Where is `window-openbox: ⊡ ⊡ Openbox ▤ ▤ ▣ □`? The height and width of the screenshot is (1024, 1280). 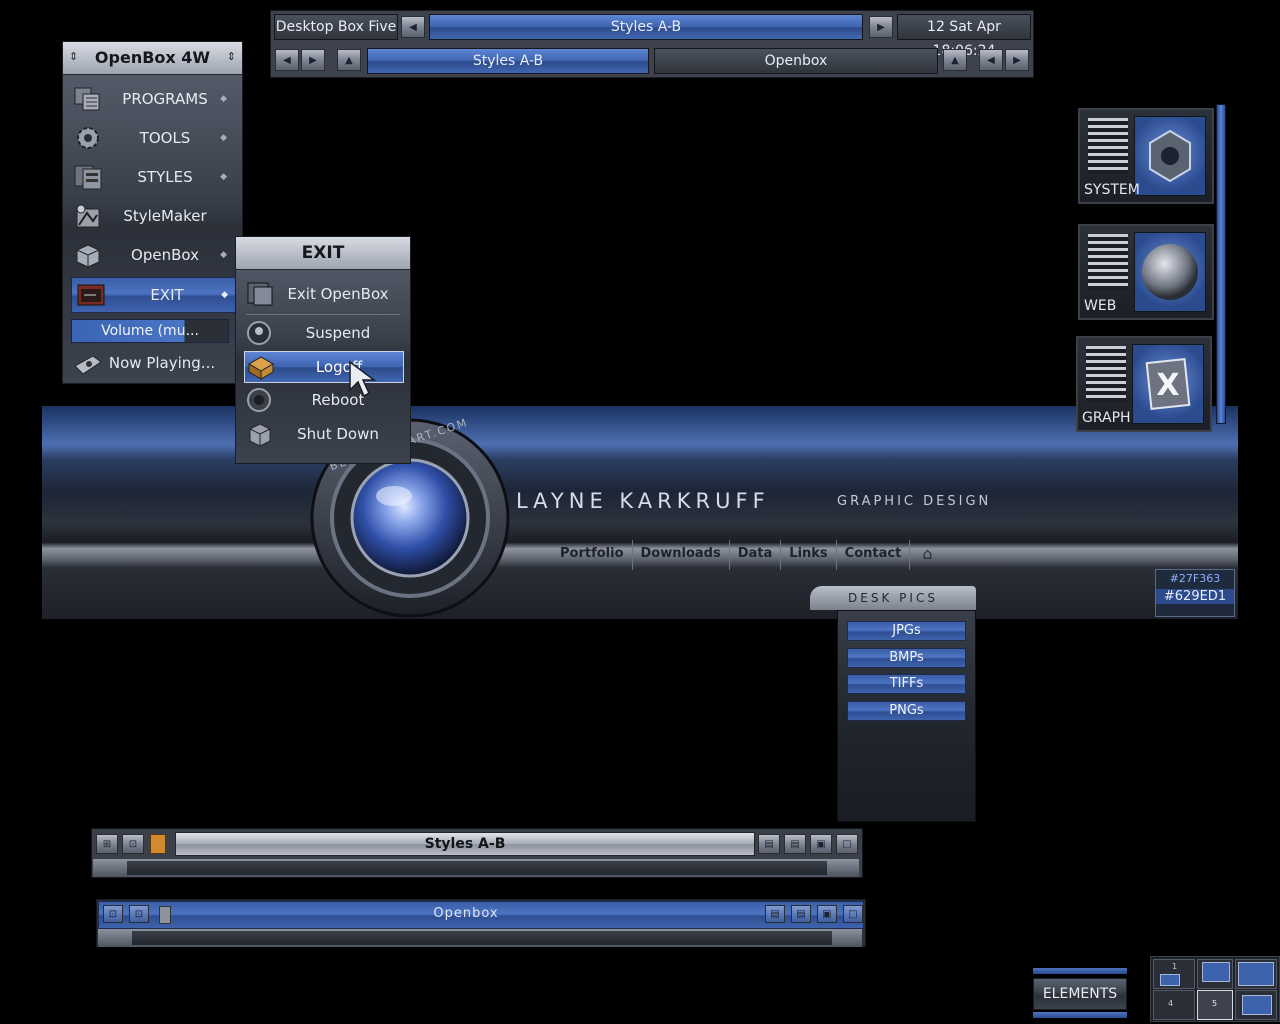
window-openbox: ⊡ ⊡ Openbox ▤ ▤ ▣ □ is located at coordinates (481, 923).